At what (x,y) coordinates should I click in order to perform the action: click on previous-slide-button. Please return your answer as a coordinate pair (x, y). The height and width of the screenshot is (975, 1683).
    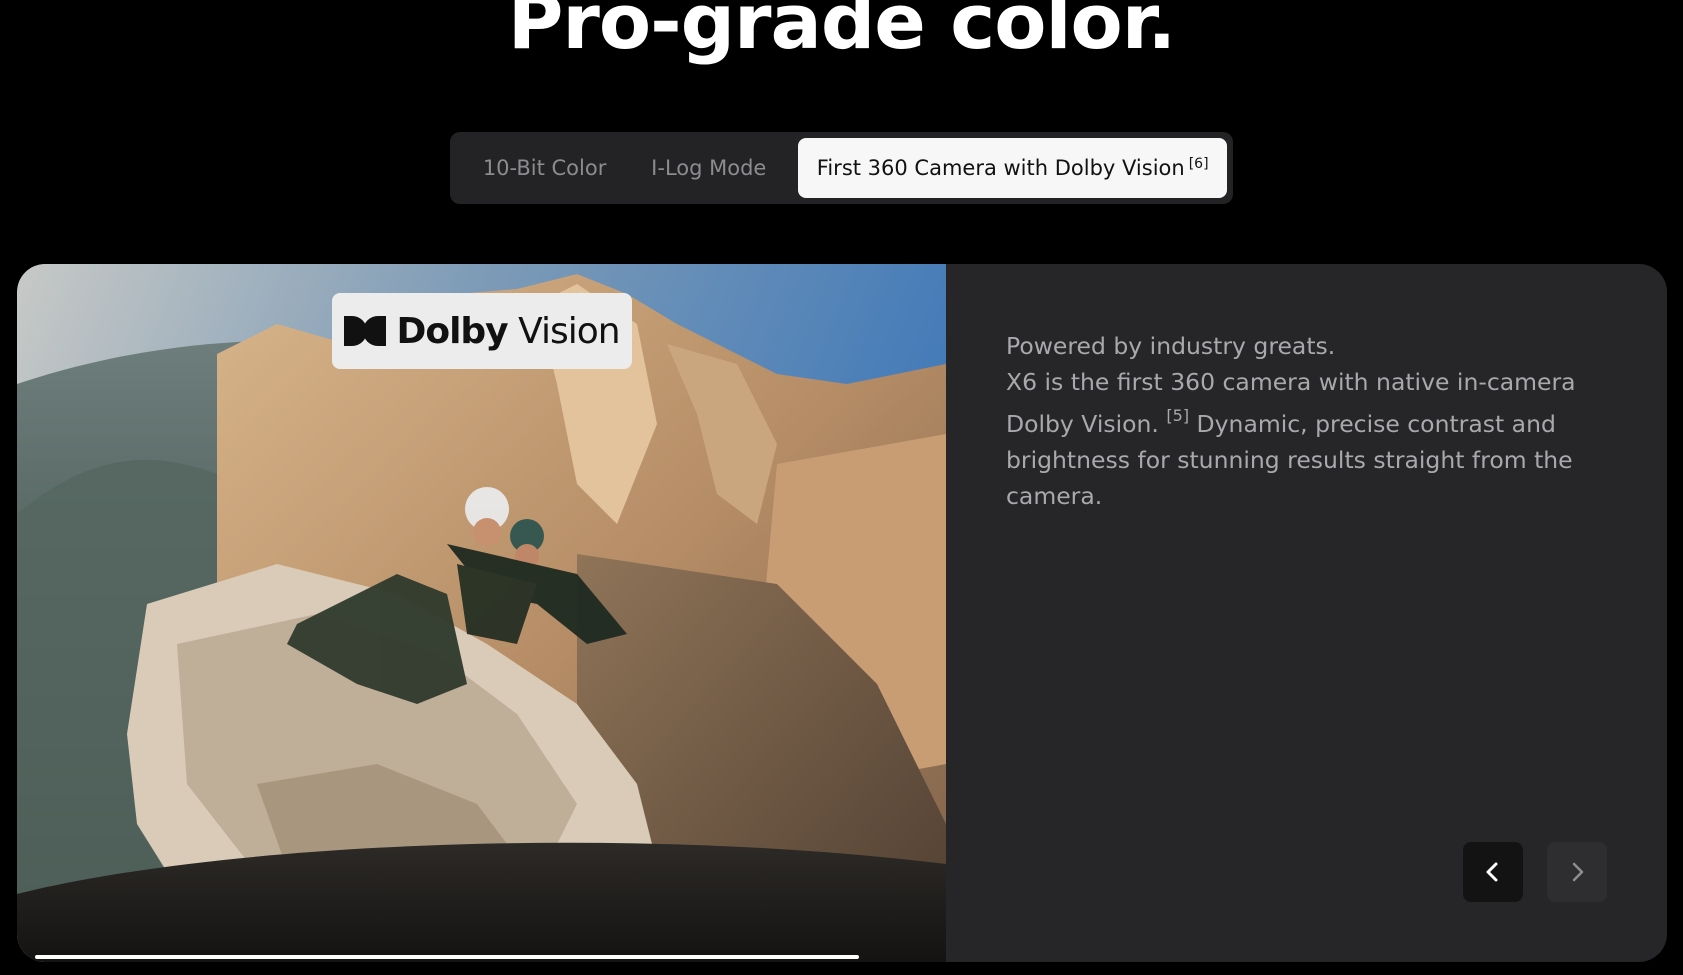
    Looking at the image, I should click on (1493, 872).